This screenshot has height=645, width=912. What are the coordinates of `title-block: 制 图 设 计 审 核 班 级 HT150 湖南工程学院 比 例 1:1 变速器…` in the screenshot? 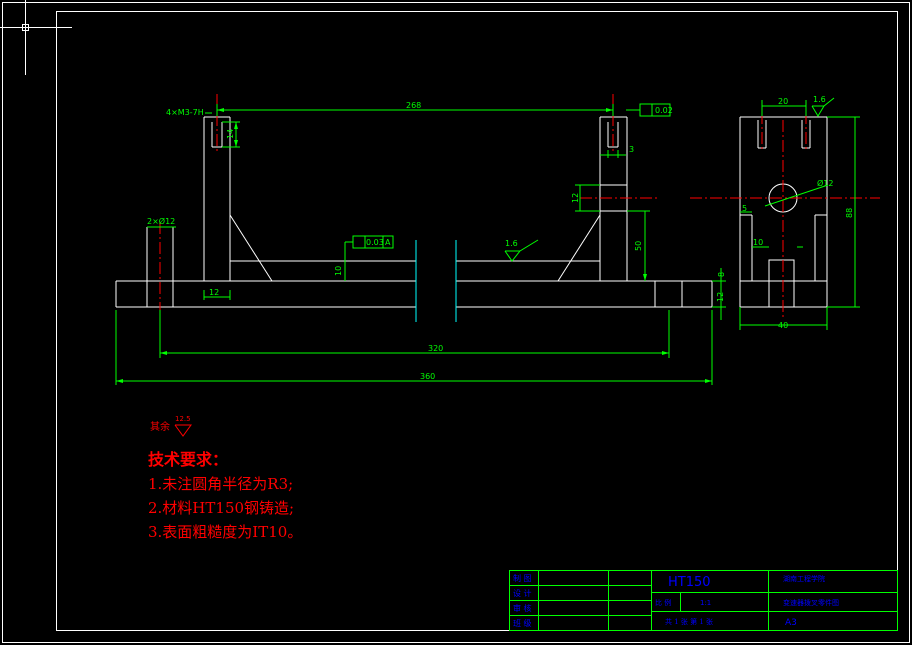 It's located at (703, 600).